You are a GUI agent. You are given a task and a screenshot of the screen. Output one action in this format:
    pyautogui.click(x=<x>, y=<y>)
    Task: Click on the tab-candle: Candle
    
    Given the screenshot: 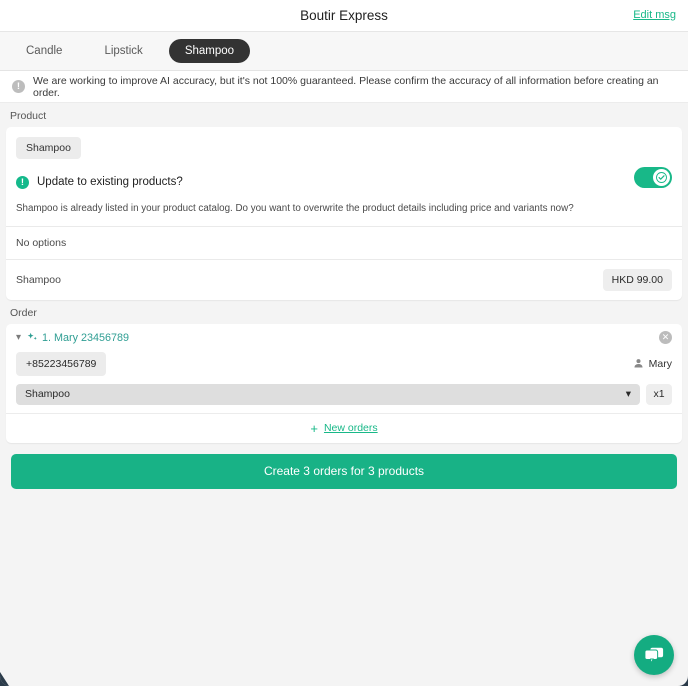 What is the action you would take?
    pyautogui.click(x=44, y=51)
    